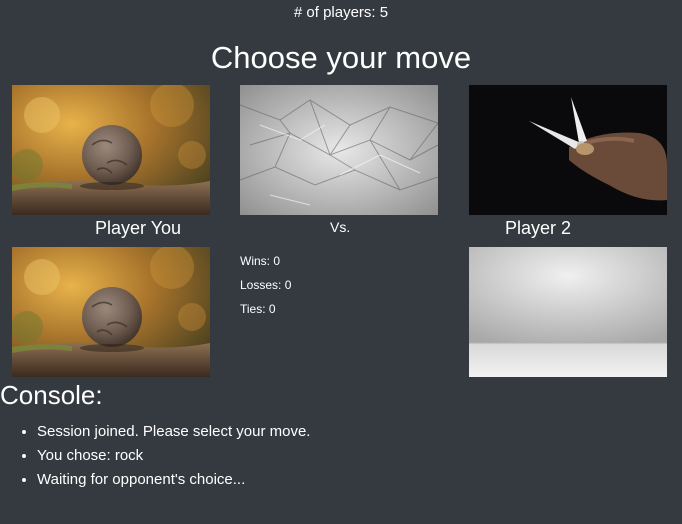 The height and width of the screenshot is (524, 682). What do you see at coordinates (173, 456) in the screenshot?
I see `console-message: You chose: rock` at bounding box center [173, 456].